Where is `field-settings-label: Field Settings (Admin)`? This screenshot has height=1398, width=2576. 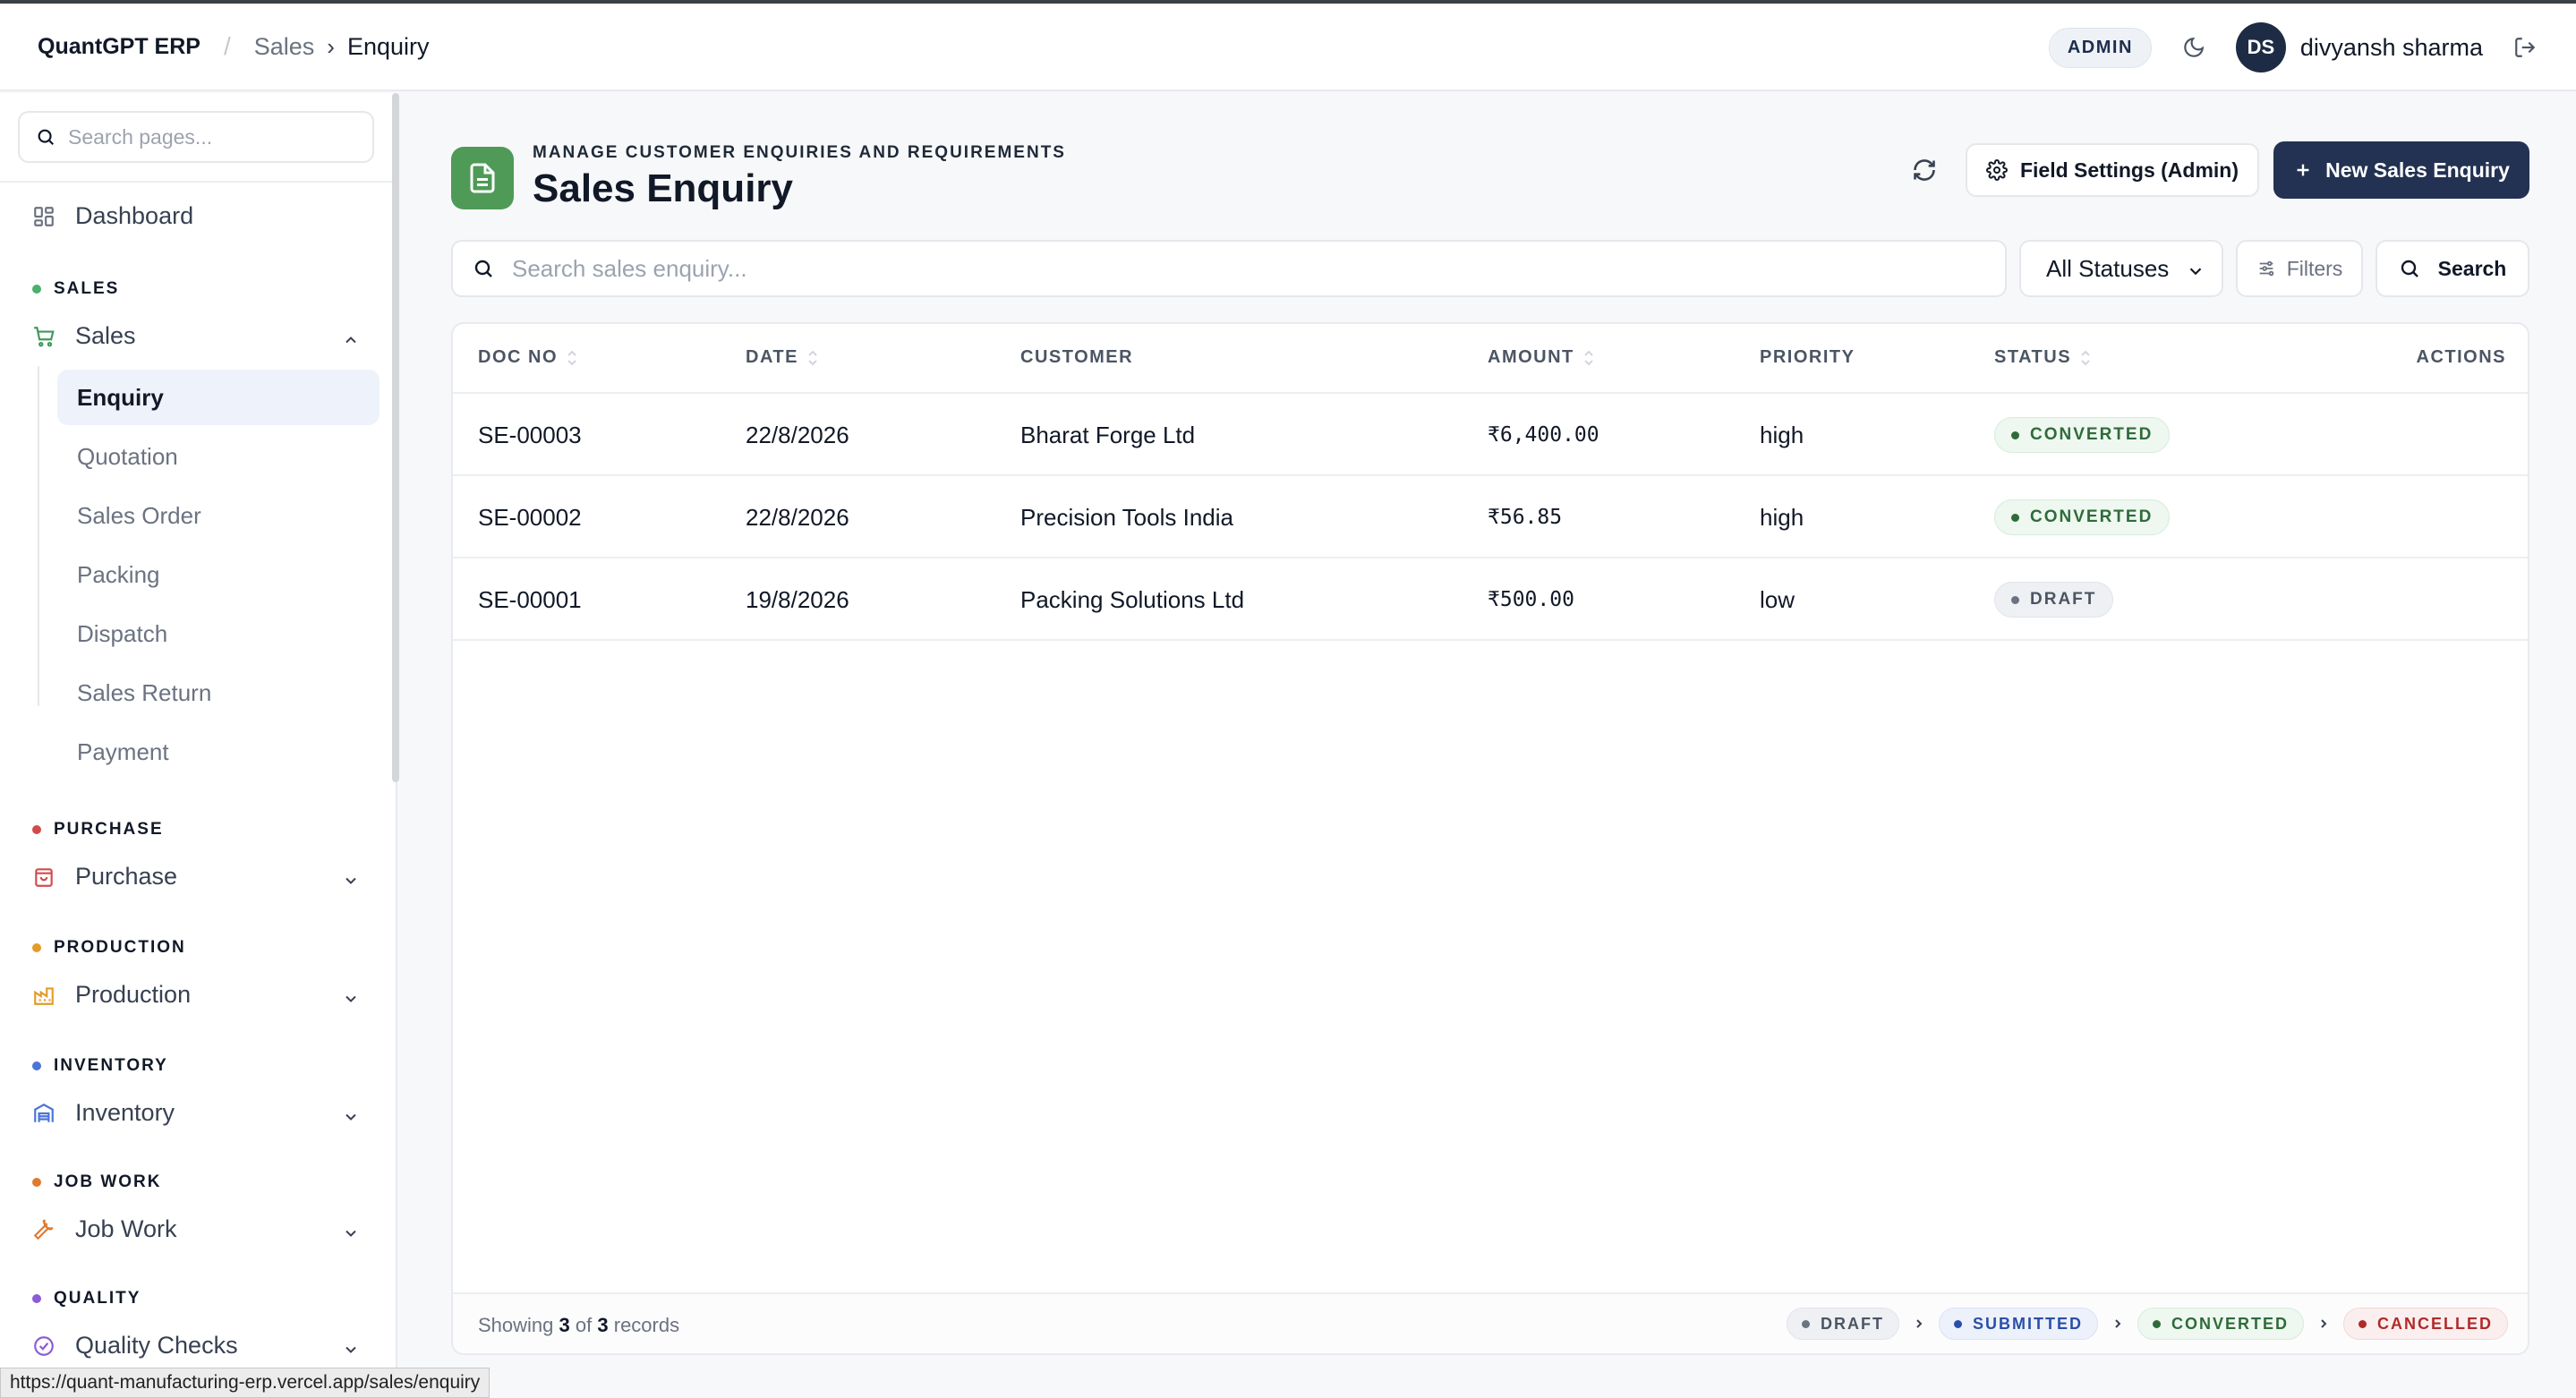
field-settings-label: Field Settings (Admin) is located at coordinates (2129, 170).